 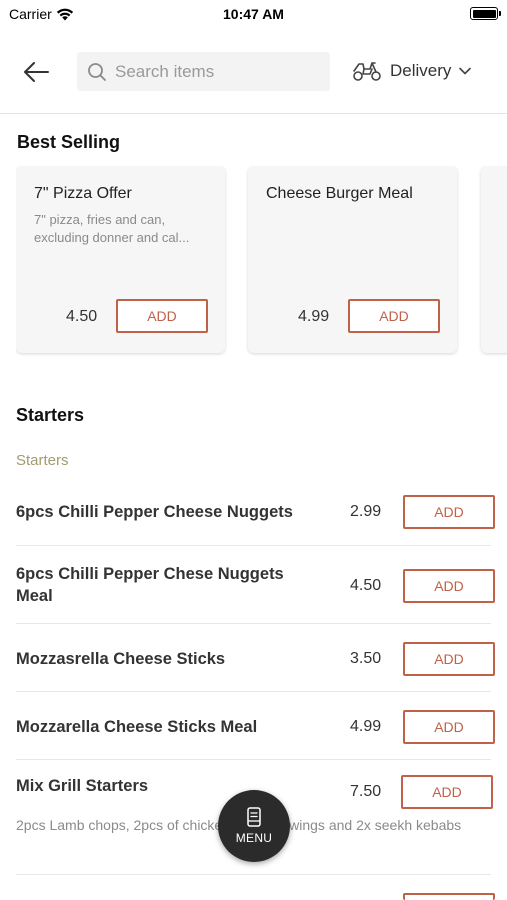 I want to click on menu-item-name: Mozzarella Cheese Sticks Meal, so click(x=137, y=727).